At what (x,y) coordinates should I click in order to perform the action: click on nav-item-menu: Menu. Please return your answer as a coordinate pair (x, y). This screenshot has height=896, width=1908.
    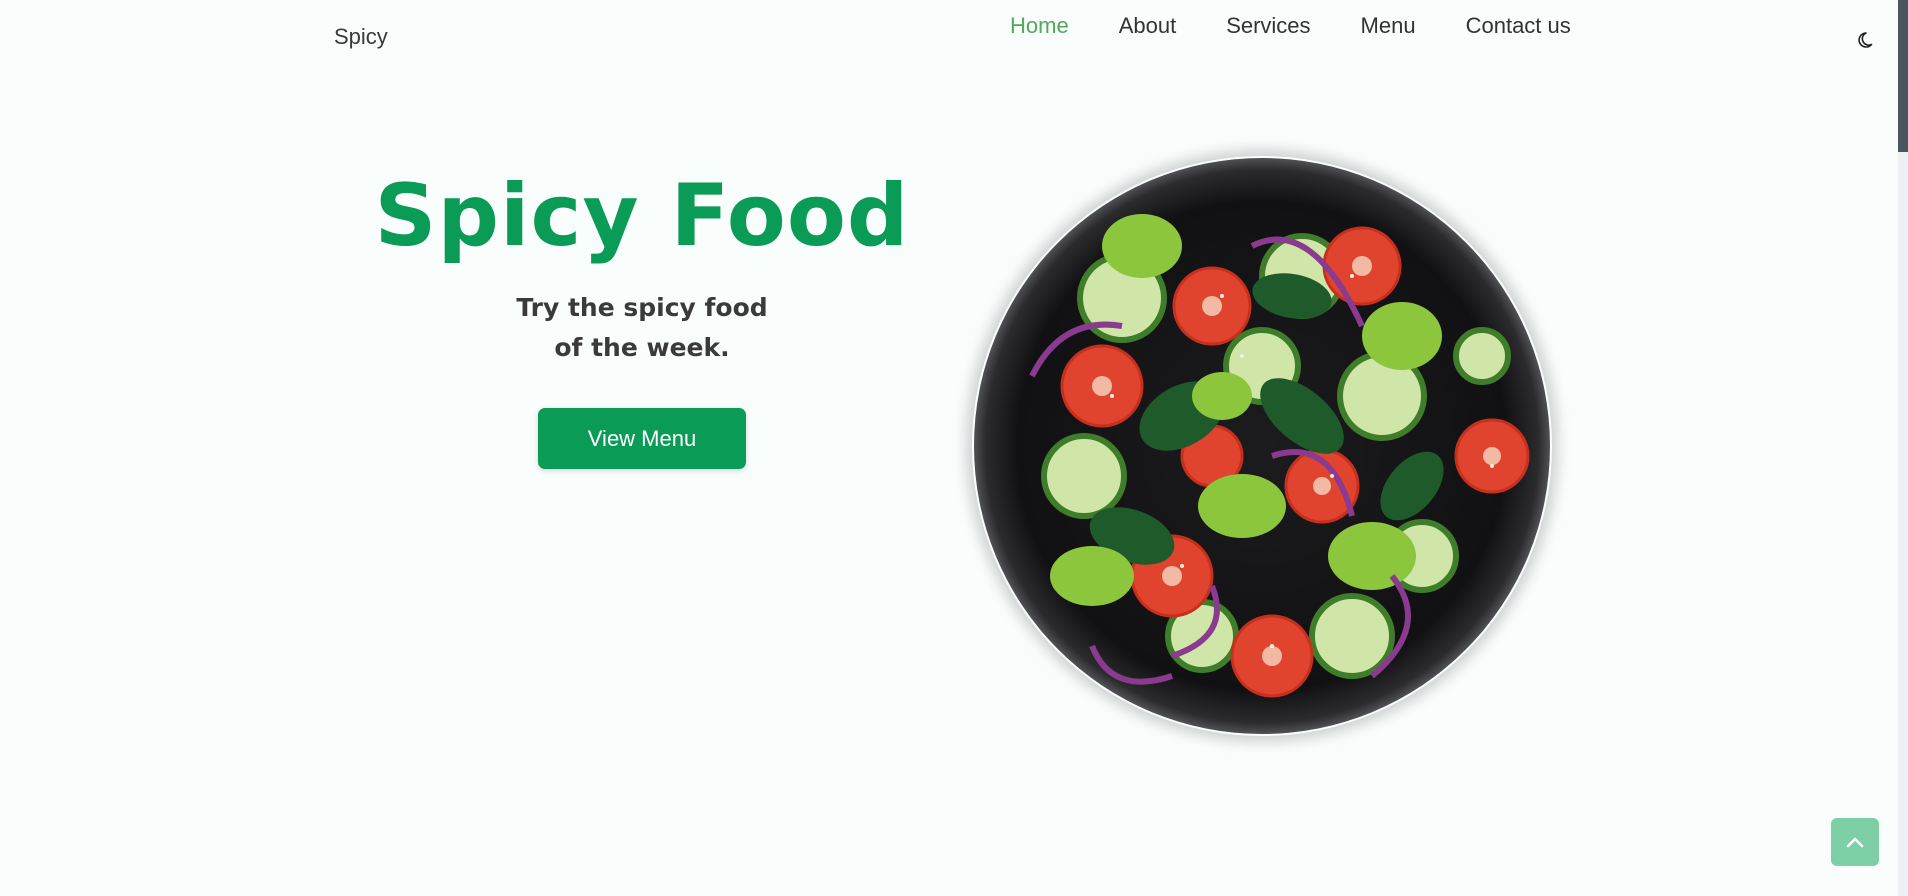
    Looking at the image, I should click on (1388, 26).